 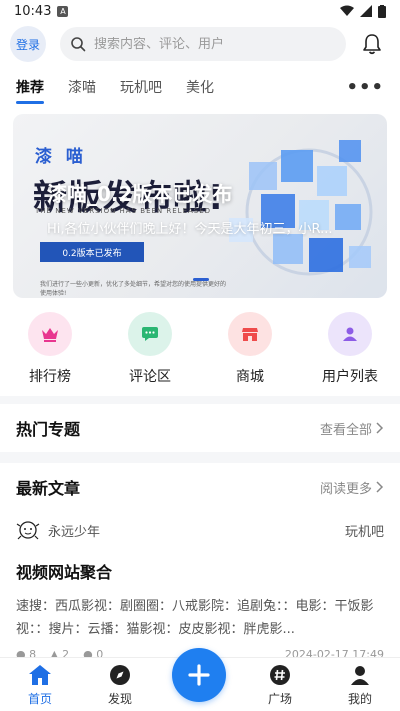 What do you see at coordinates (350, 334) in the screenshot?
I see `user-icon` at bounding box center [350, 334].